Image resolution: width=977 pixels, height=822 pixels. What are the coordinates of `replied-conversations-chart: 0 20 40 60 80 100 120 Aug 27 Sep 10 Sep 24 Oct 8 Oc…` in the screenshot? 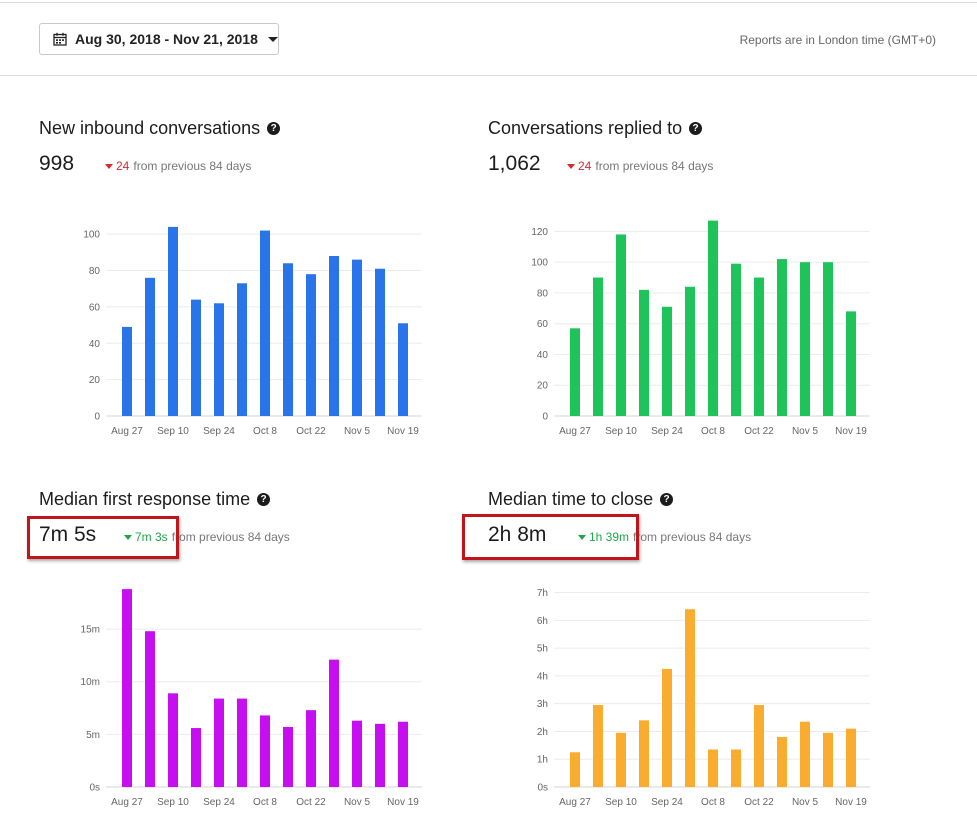 It's located at (700, 328).